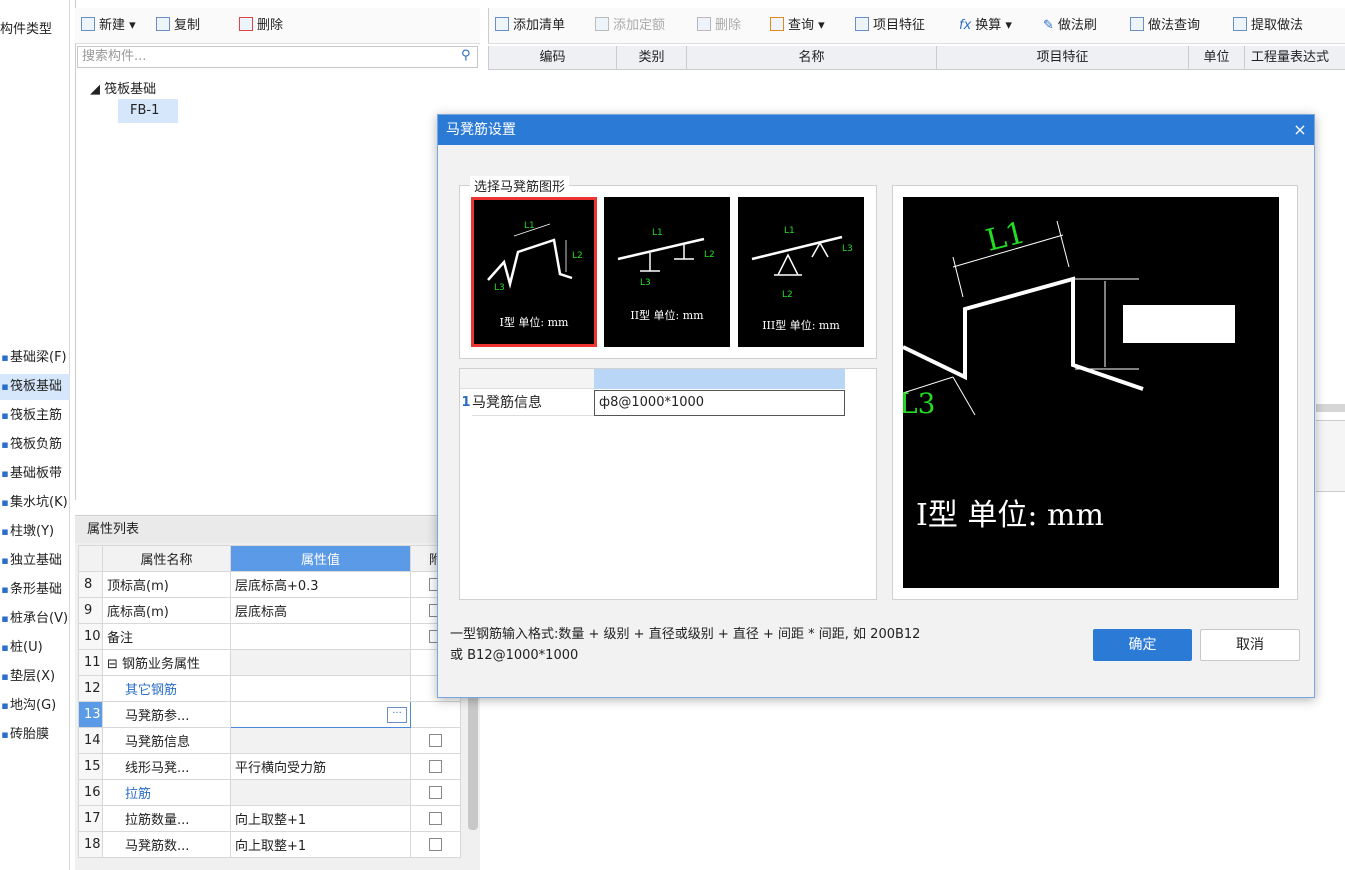  Describe the element at coordinates (777, 24) in the screenshot. I see `query-icon` at that location.